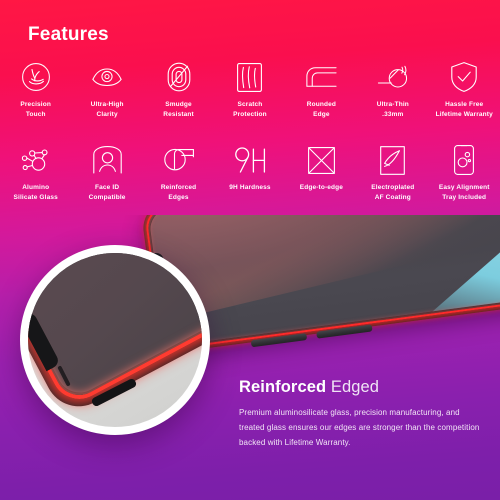 The height and width of the screenshot is (500, 500). I want to click on feature-9h-hardness: 9H Hardness, so click(249, 173).